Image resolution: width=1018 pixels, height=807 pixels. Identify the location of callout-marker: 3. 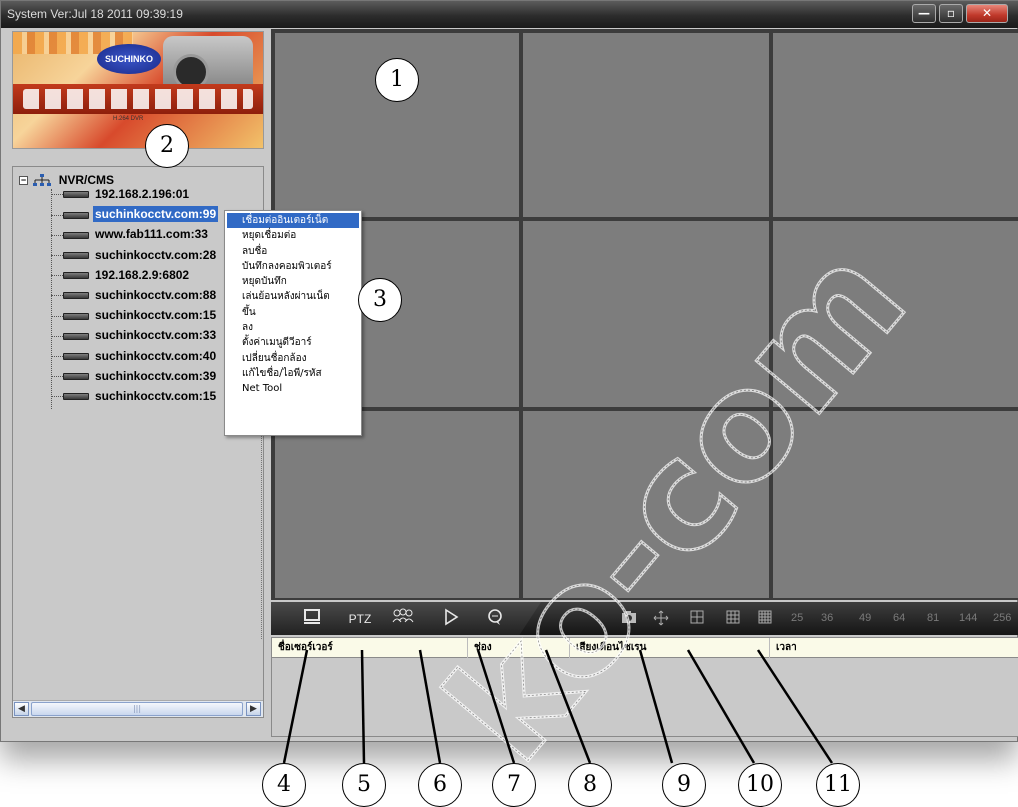
(380, 300).